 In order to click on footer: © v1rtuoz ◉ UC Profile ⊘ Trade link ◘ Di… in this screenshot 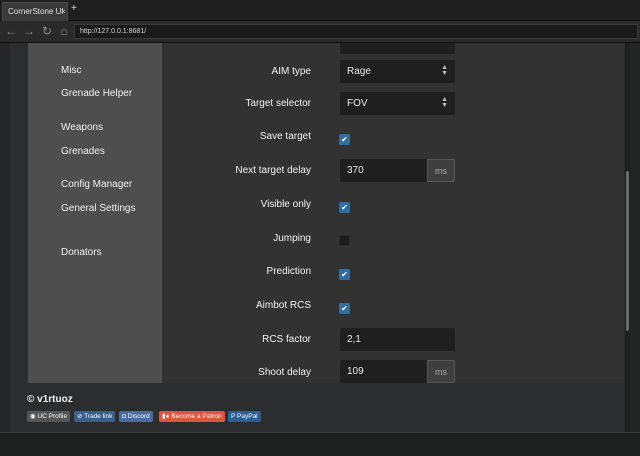, I will do `click(317, 407)`.